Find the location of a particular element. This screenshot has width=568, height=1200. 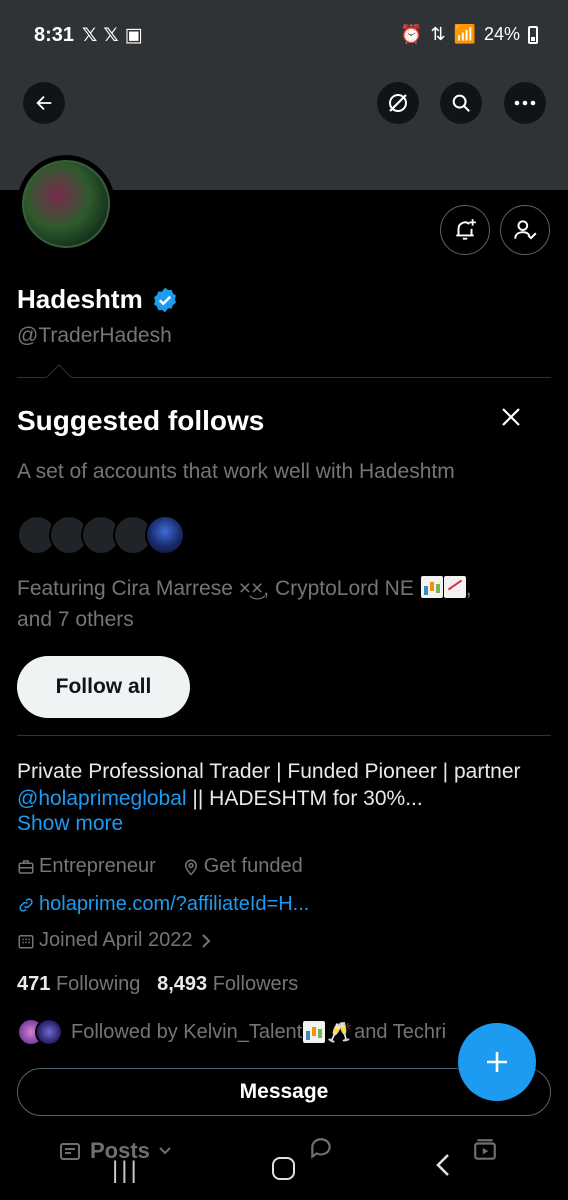

recent-apps-icon: ||| is located at coordinates (126, 1170).